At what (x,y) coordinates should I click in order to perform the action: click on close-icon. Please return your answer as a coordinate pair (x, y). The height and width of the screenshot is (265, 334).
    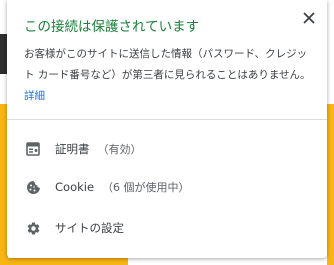
    Looking at the image, I should click on (309, 18).